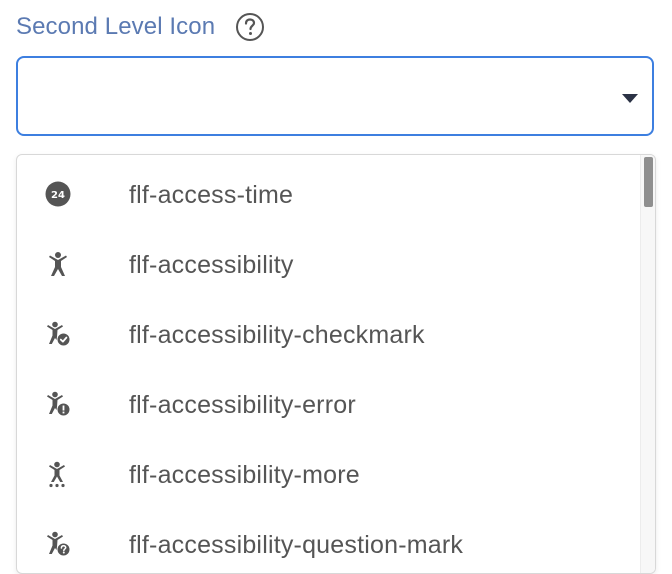 This screenshot has height=574, width=672. I want to click on accessibility-checkmark-icon, so click(58, 334).